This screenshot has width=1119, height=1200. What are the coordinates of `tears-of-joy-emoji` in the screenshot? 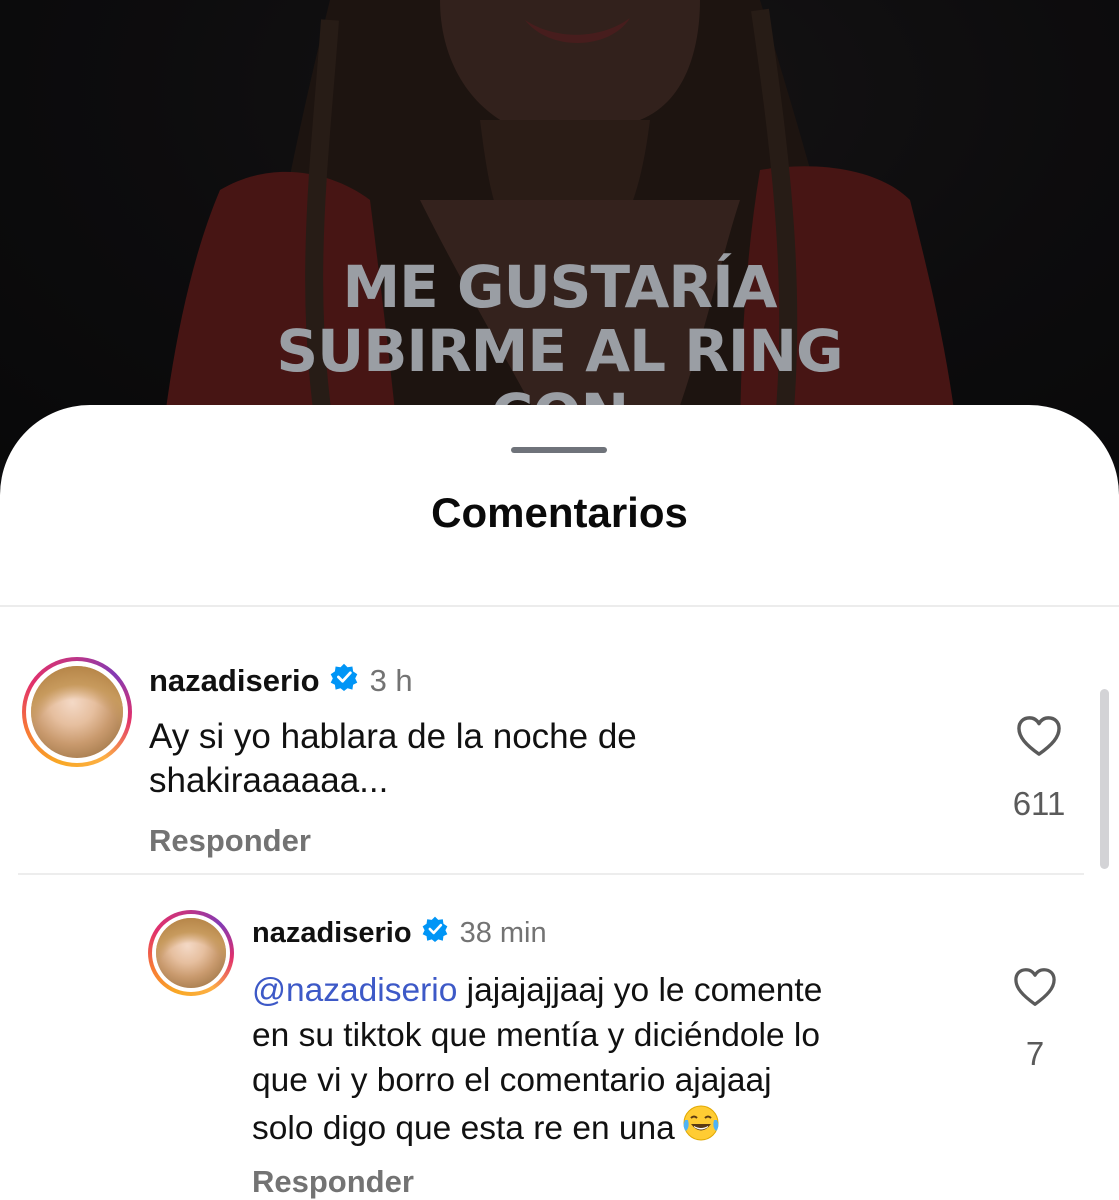 It's located at (701, 1129).